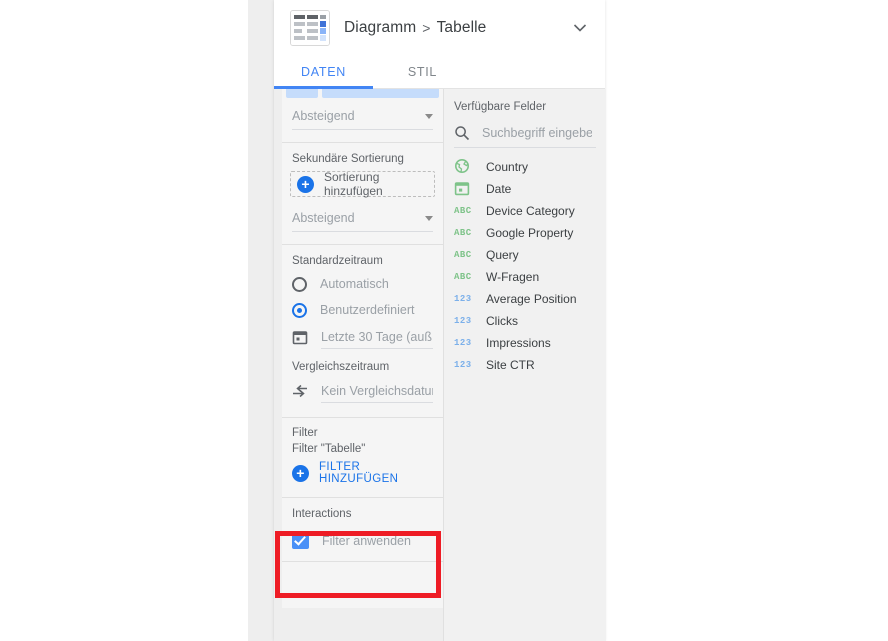 This screenshot has width=888, height=641. What do you see at coordinates (525, 321) in the screenshot?
I see `field-list-item: 123 Clicks` at bounding box center [525, 321].